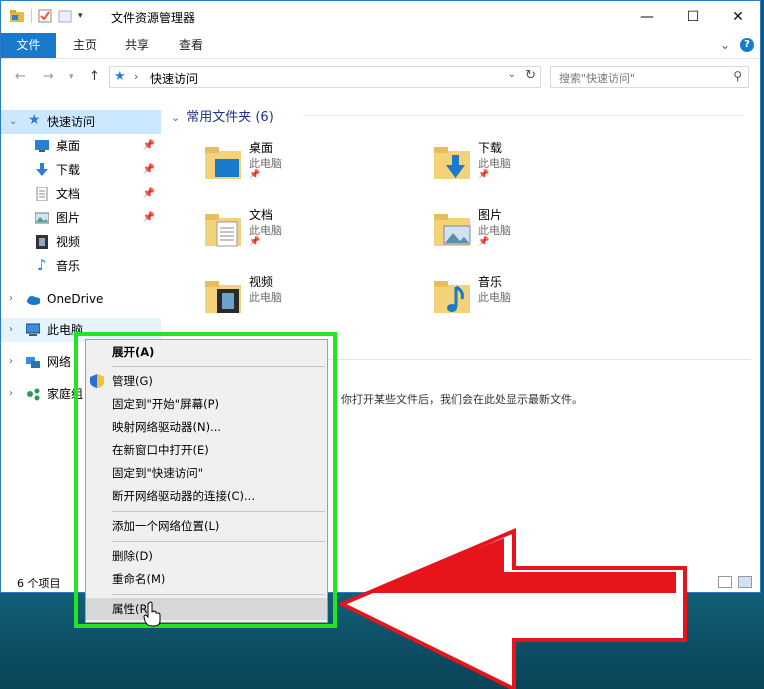 The image size is (764, 689). I want to click on menu-item-delete: 删除(D), so click(206, 556).